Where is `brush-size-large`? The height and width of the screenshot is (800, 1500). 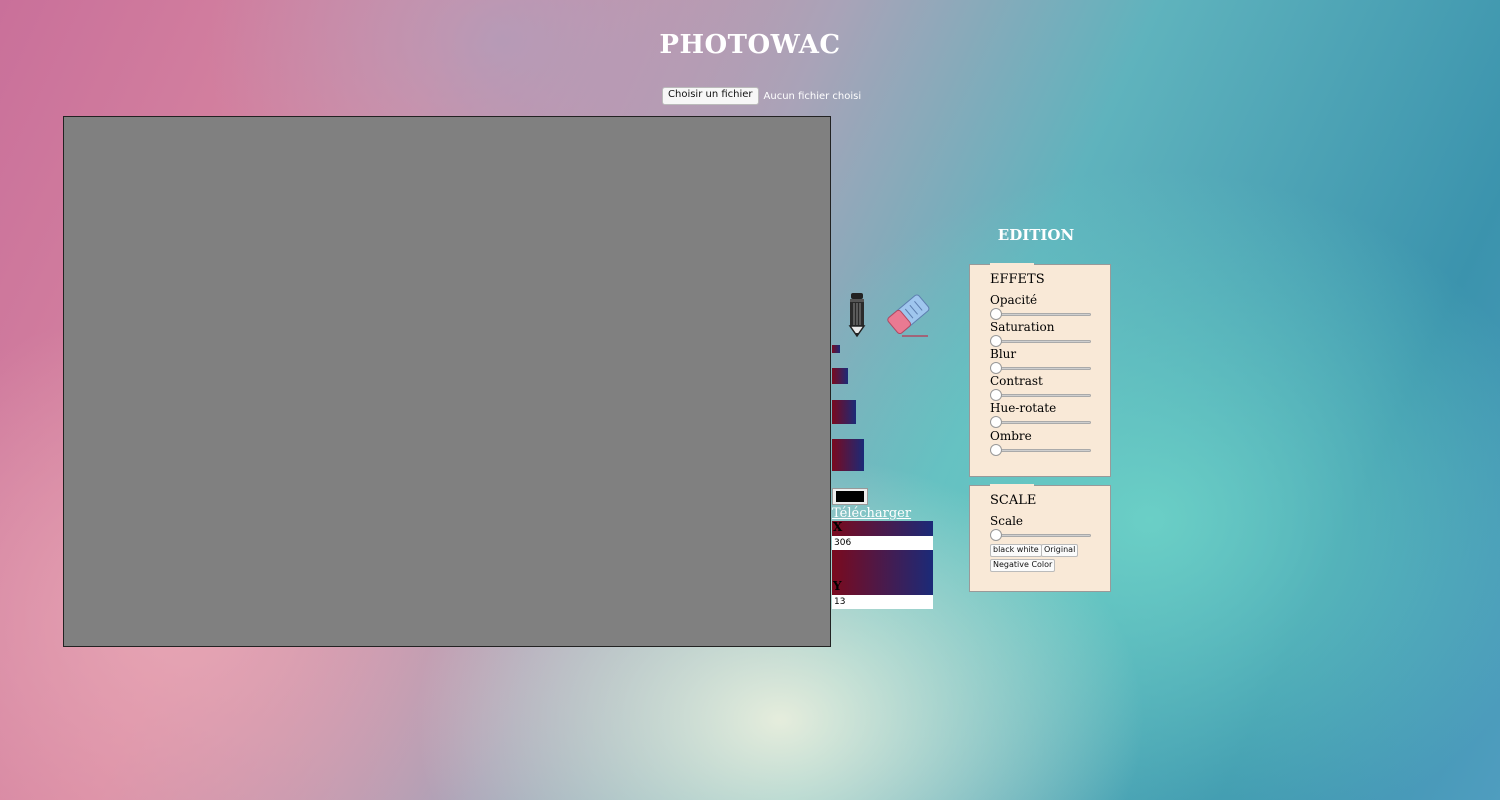 brush-size-large is located at coordinates (844, 412).